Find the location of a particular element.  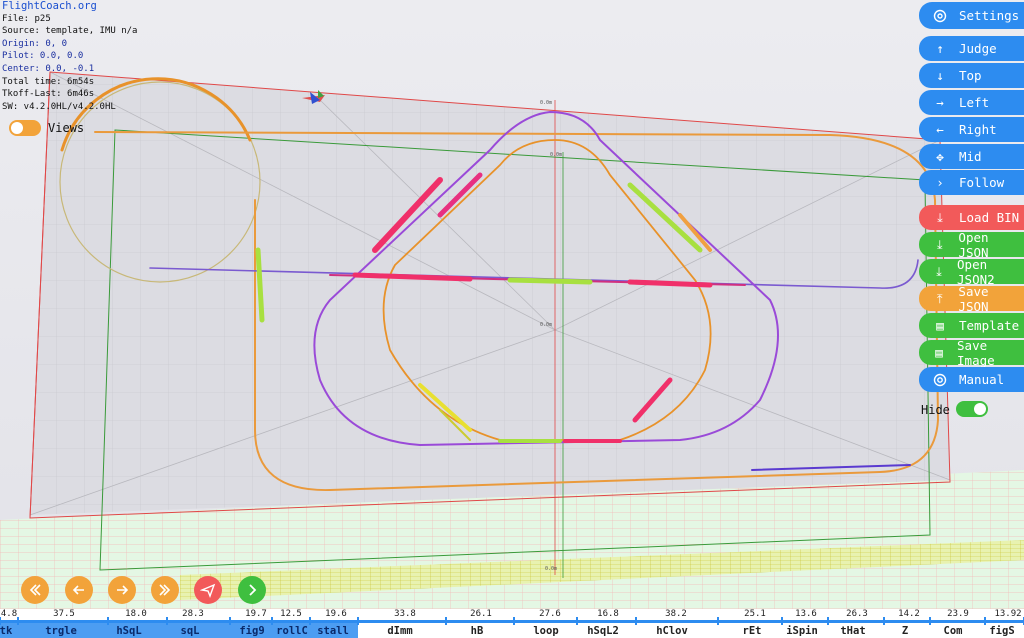

timeline-duration: 26.1 is located at coordinates (481, 614).